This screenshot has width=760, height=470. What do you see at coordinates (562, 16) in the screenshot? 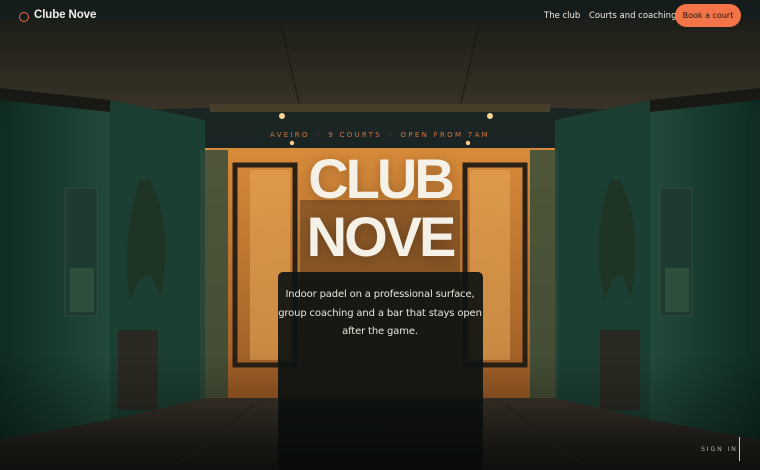
I see `nav-link-the-club: The club` at bounding box center [562, 16].